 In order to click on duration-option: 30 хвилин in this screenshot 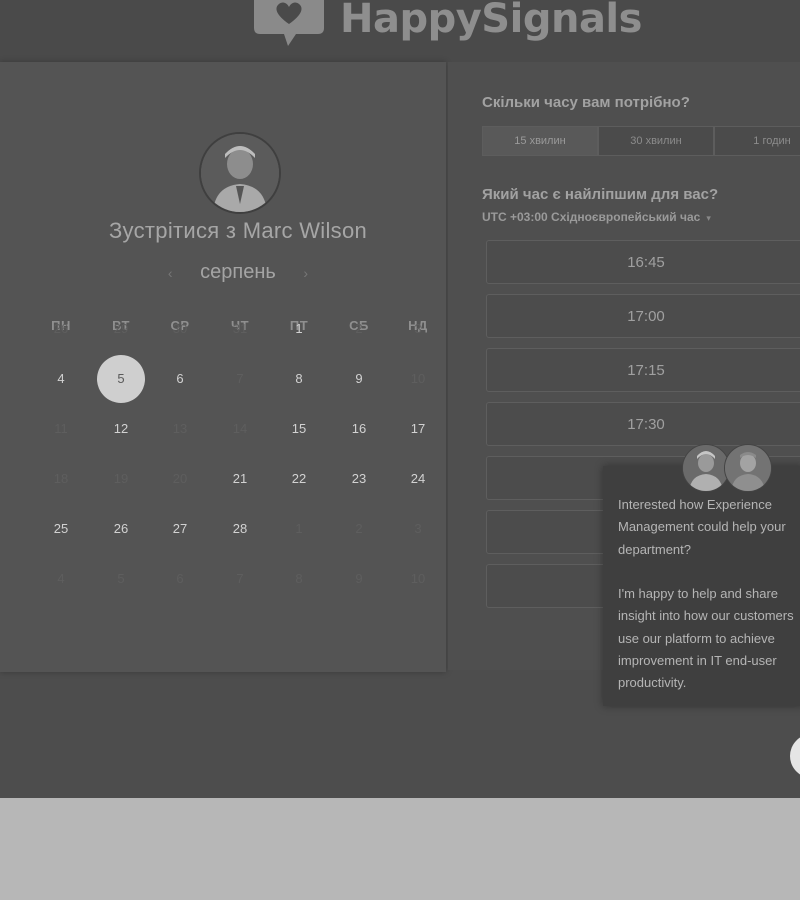, I will do `click(656, 141)`.